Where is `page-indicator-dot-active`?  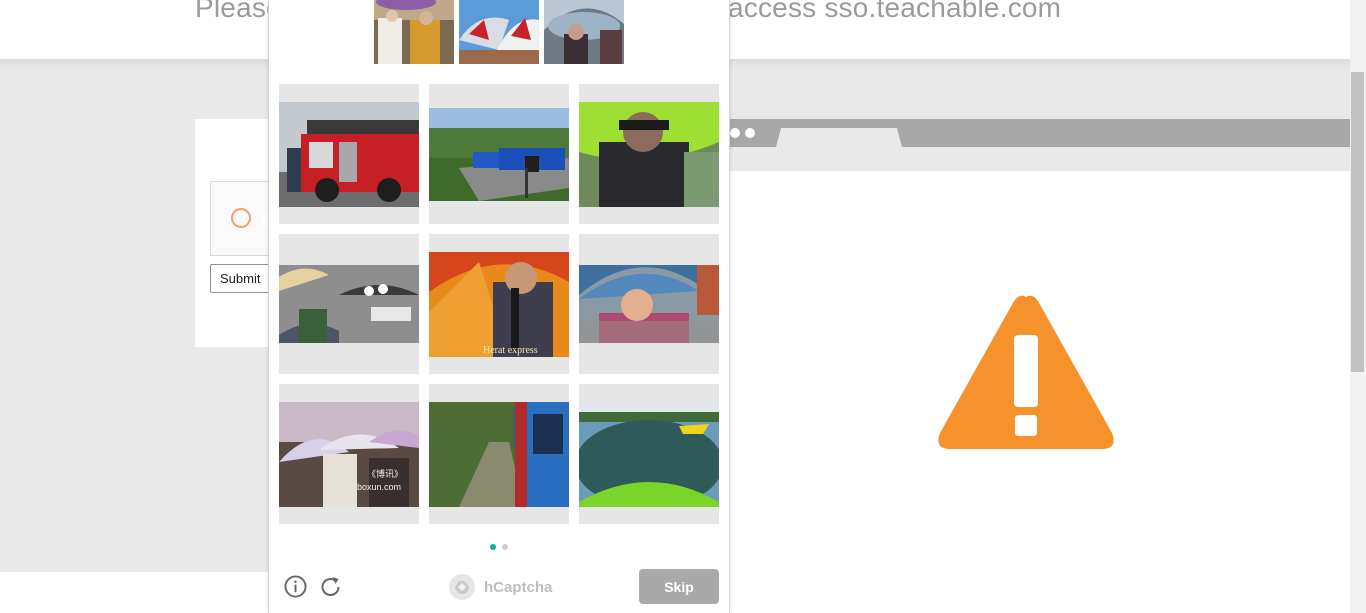
page-indicator-dot-active is located at coordinates (493, 547).